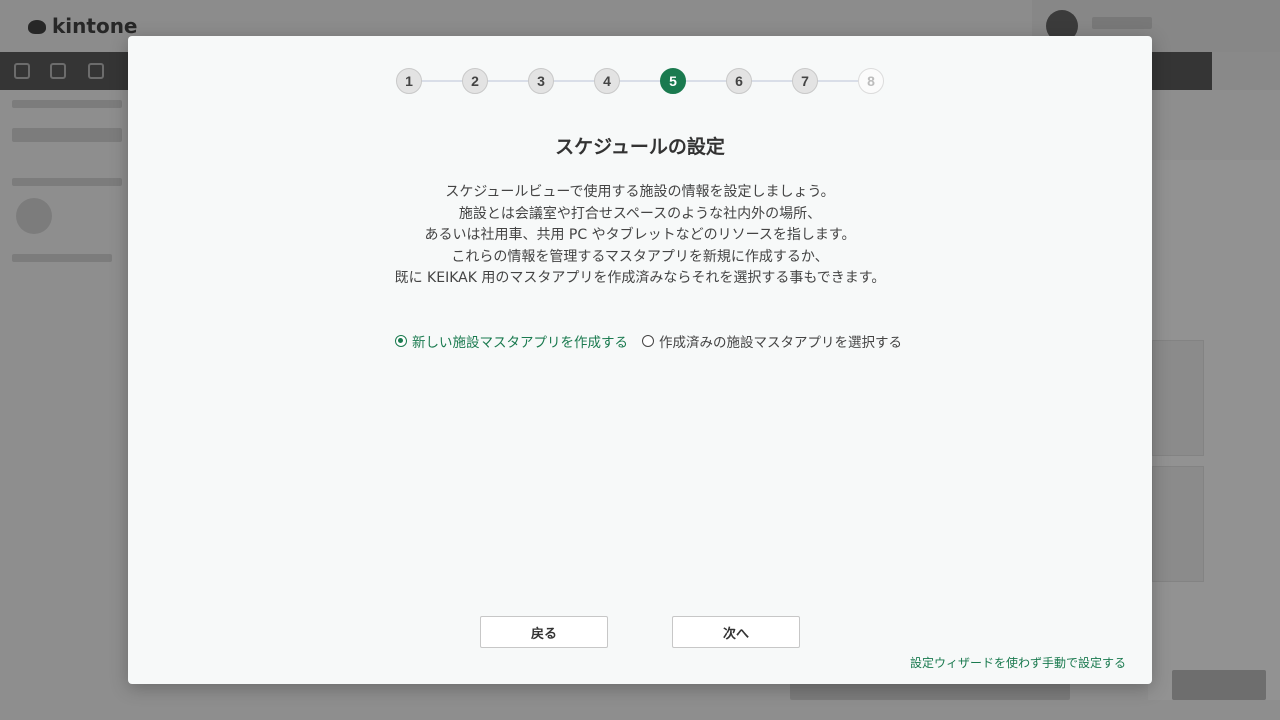 This screenshot has width=1280, height=720. I want to click on step-2: 2, so click(475, 81).